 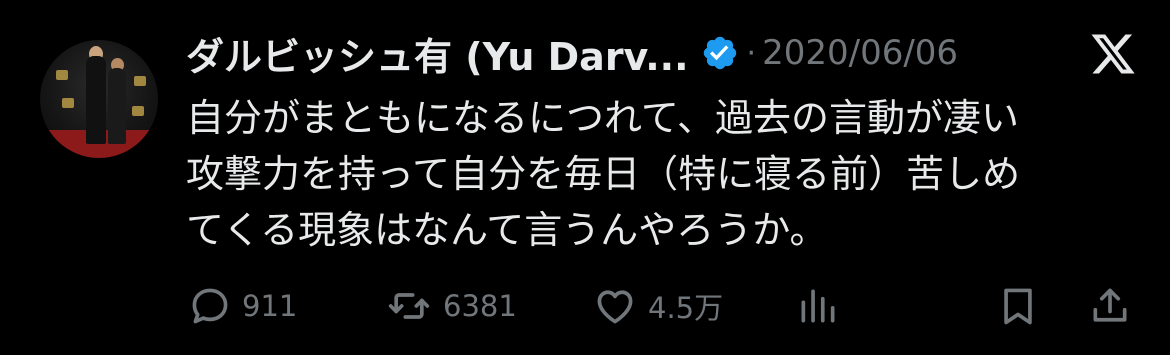 What do you see at coordinates (860, 53) in the screenshot?
I see `tweet-date: 2020/06/06` at bounding box center [860, 53].